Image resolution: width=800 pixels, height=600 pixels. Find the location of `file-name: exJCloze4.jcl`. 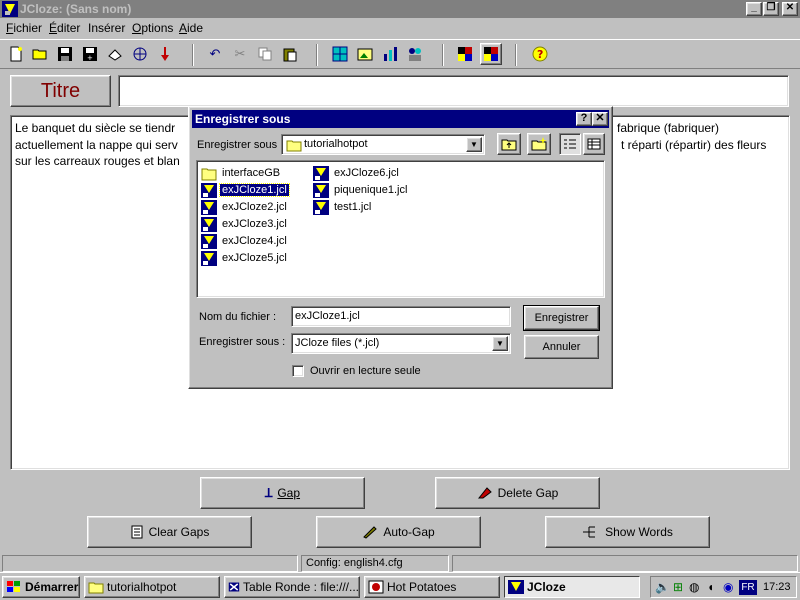

file-name: exJCloze4.jcl is located at coordinates (254, 241).